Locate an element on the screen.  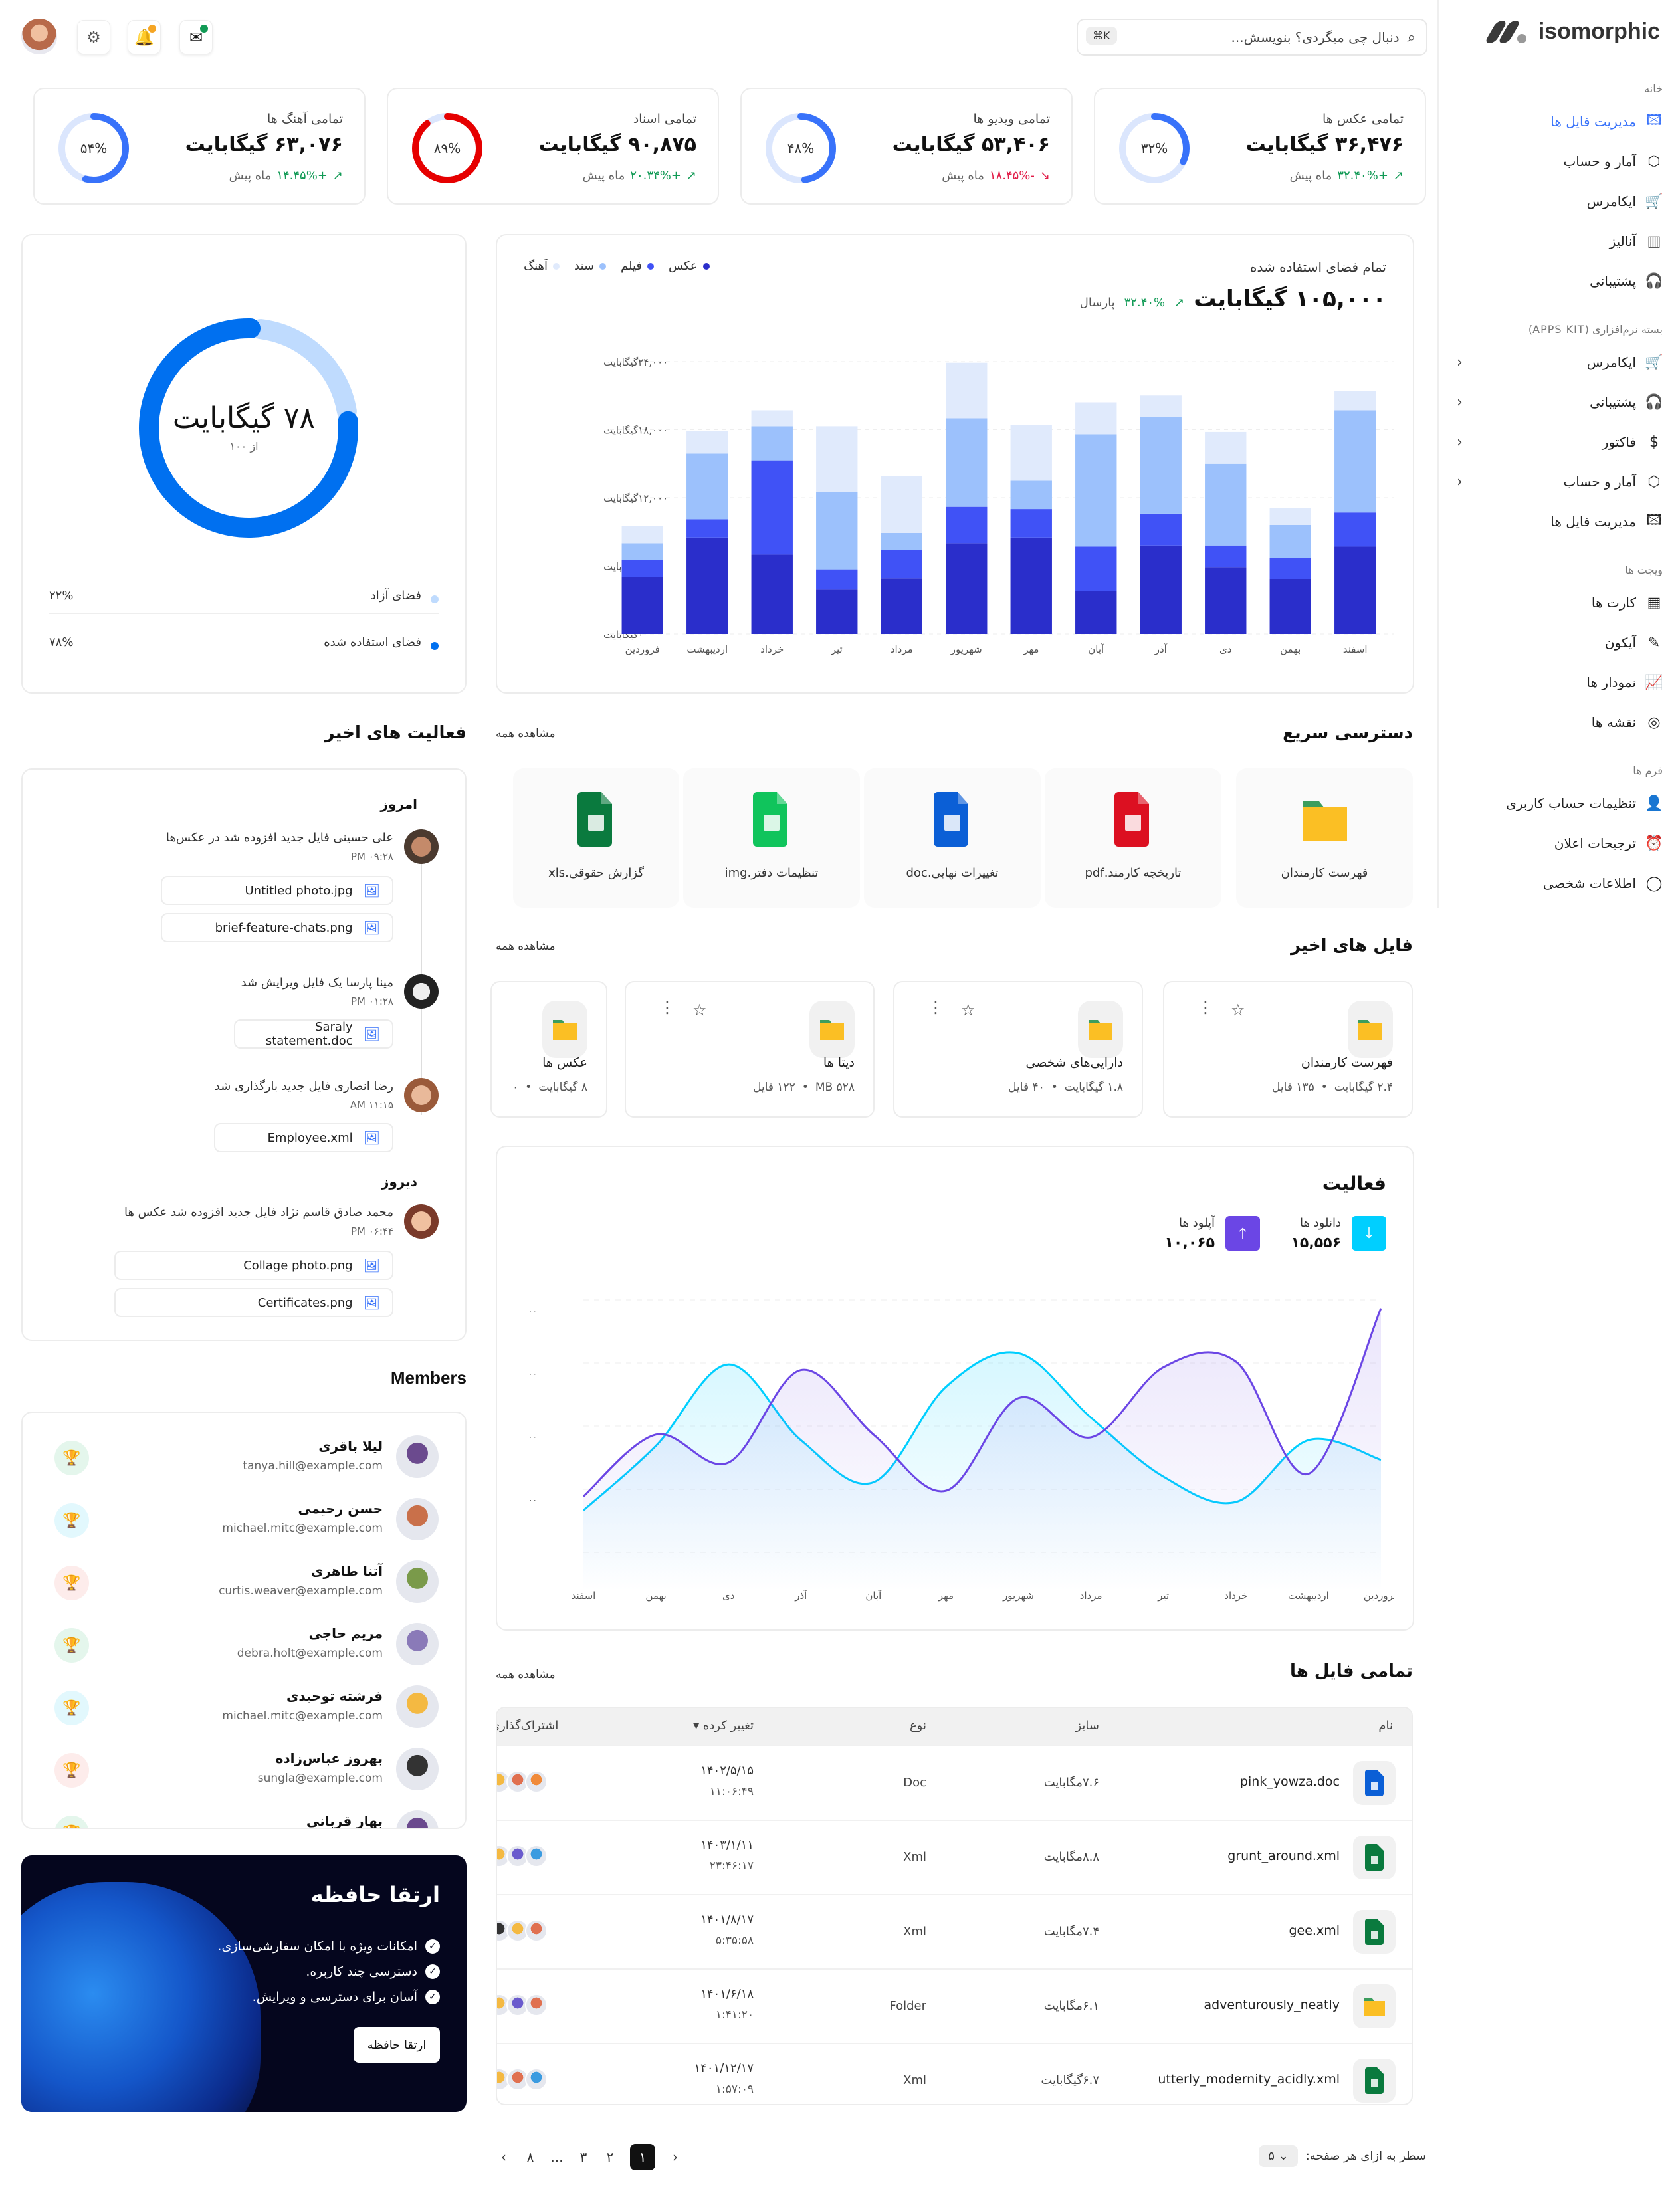
brand-logo: isomorphic is located at coordinates (1571, 32).